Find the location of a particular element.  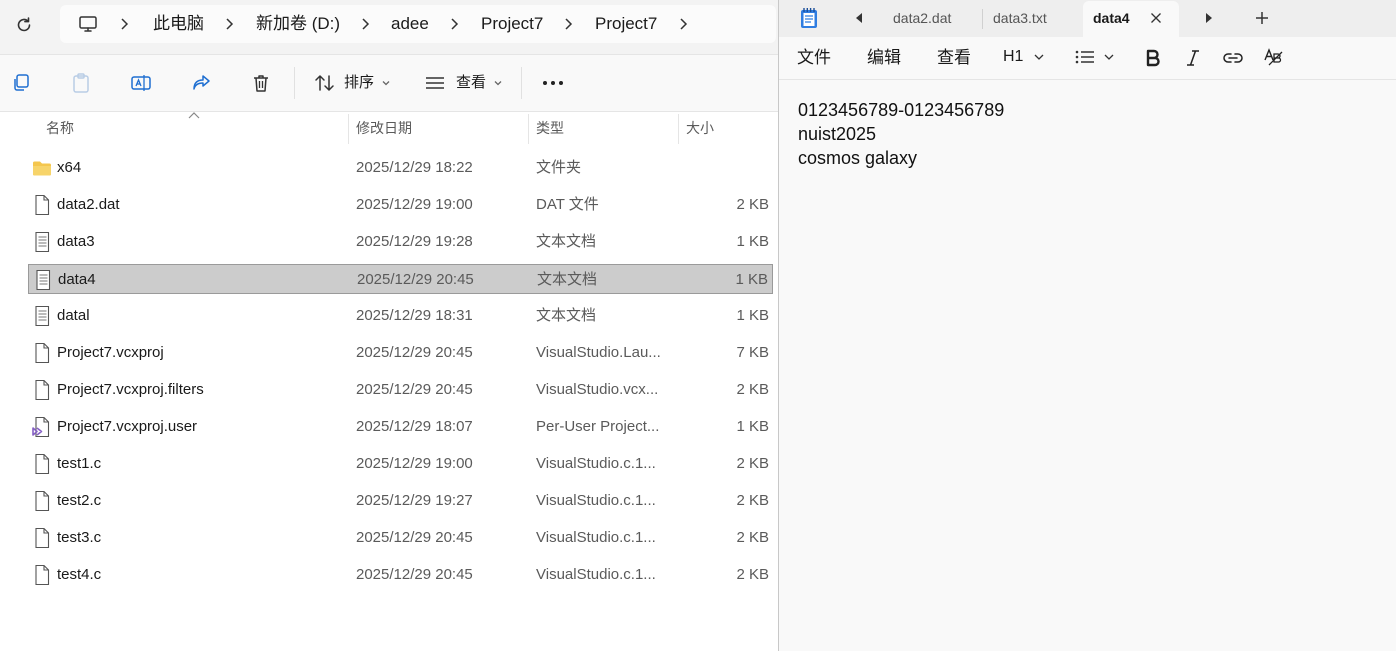

file-modified-date: 2025/12/29 18:31 is located at coordinates (414, 315).